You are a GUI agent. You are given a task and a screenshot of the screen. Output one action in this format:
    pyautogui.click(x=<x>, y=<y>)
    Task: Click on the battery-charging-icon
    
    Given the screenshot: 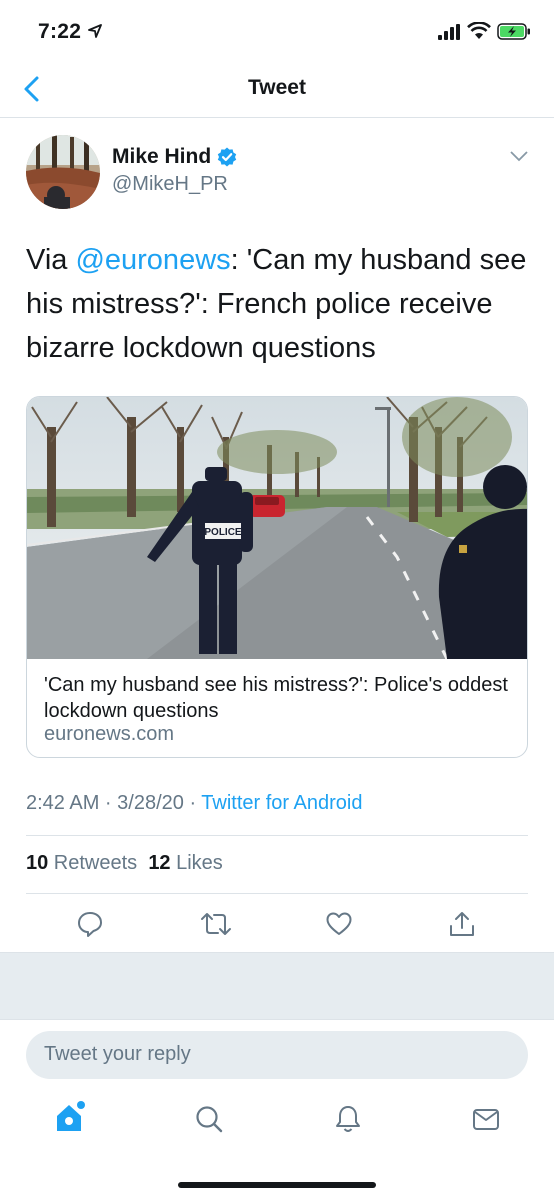 What is the action you would take?
    pyautogui.click(x=513, y=31)
    